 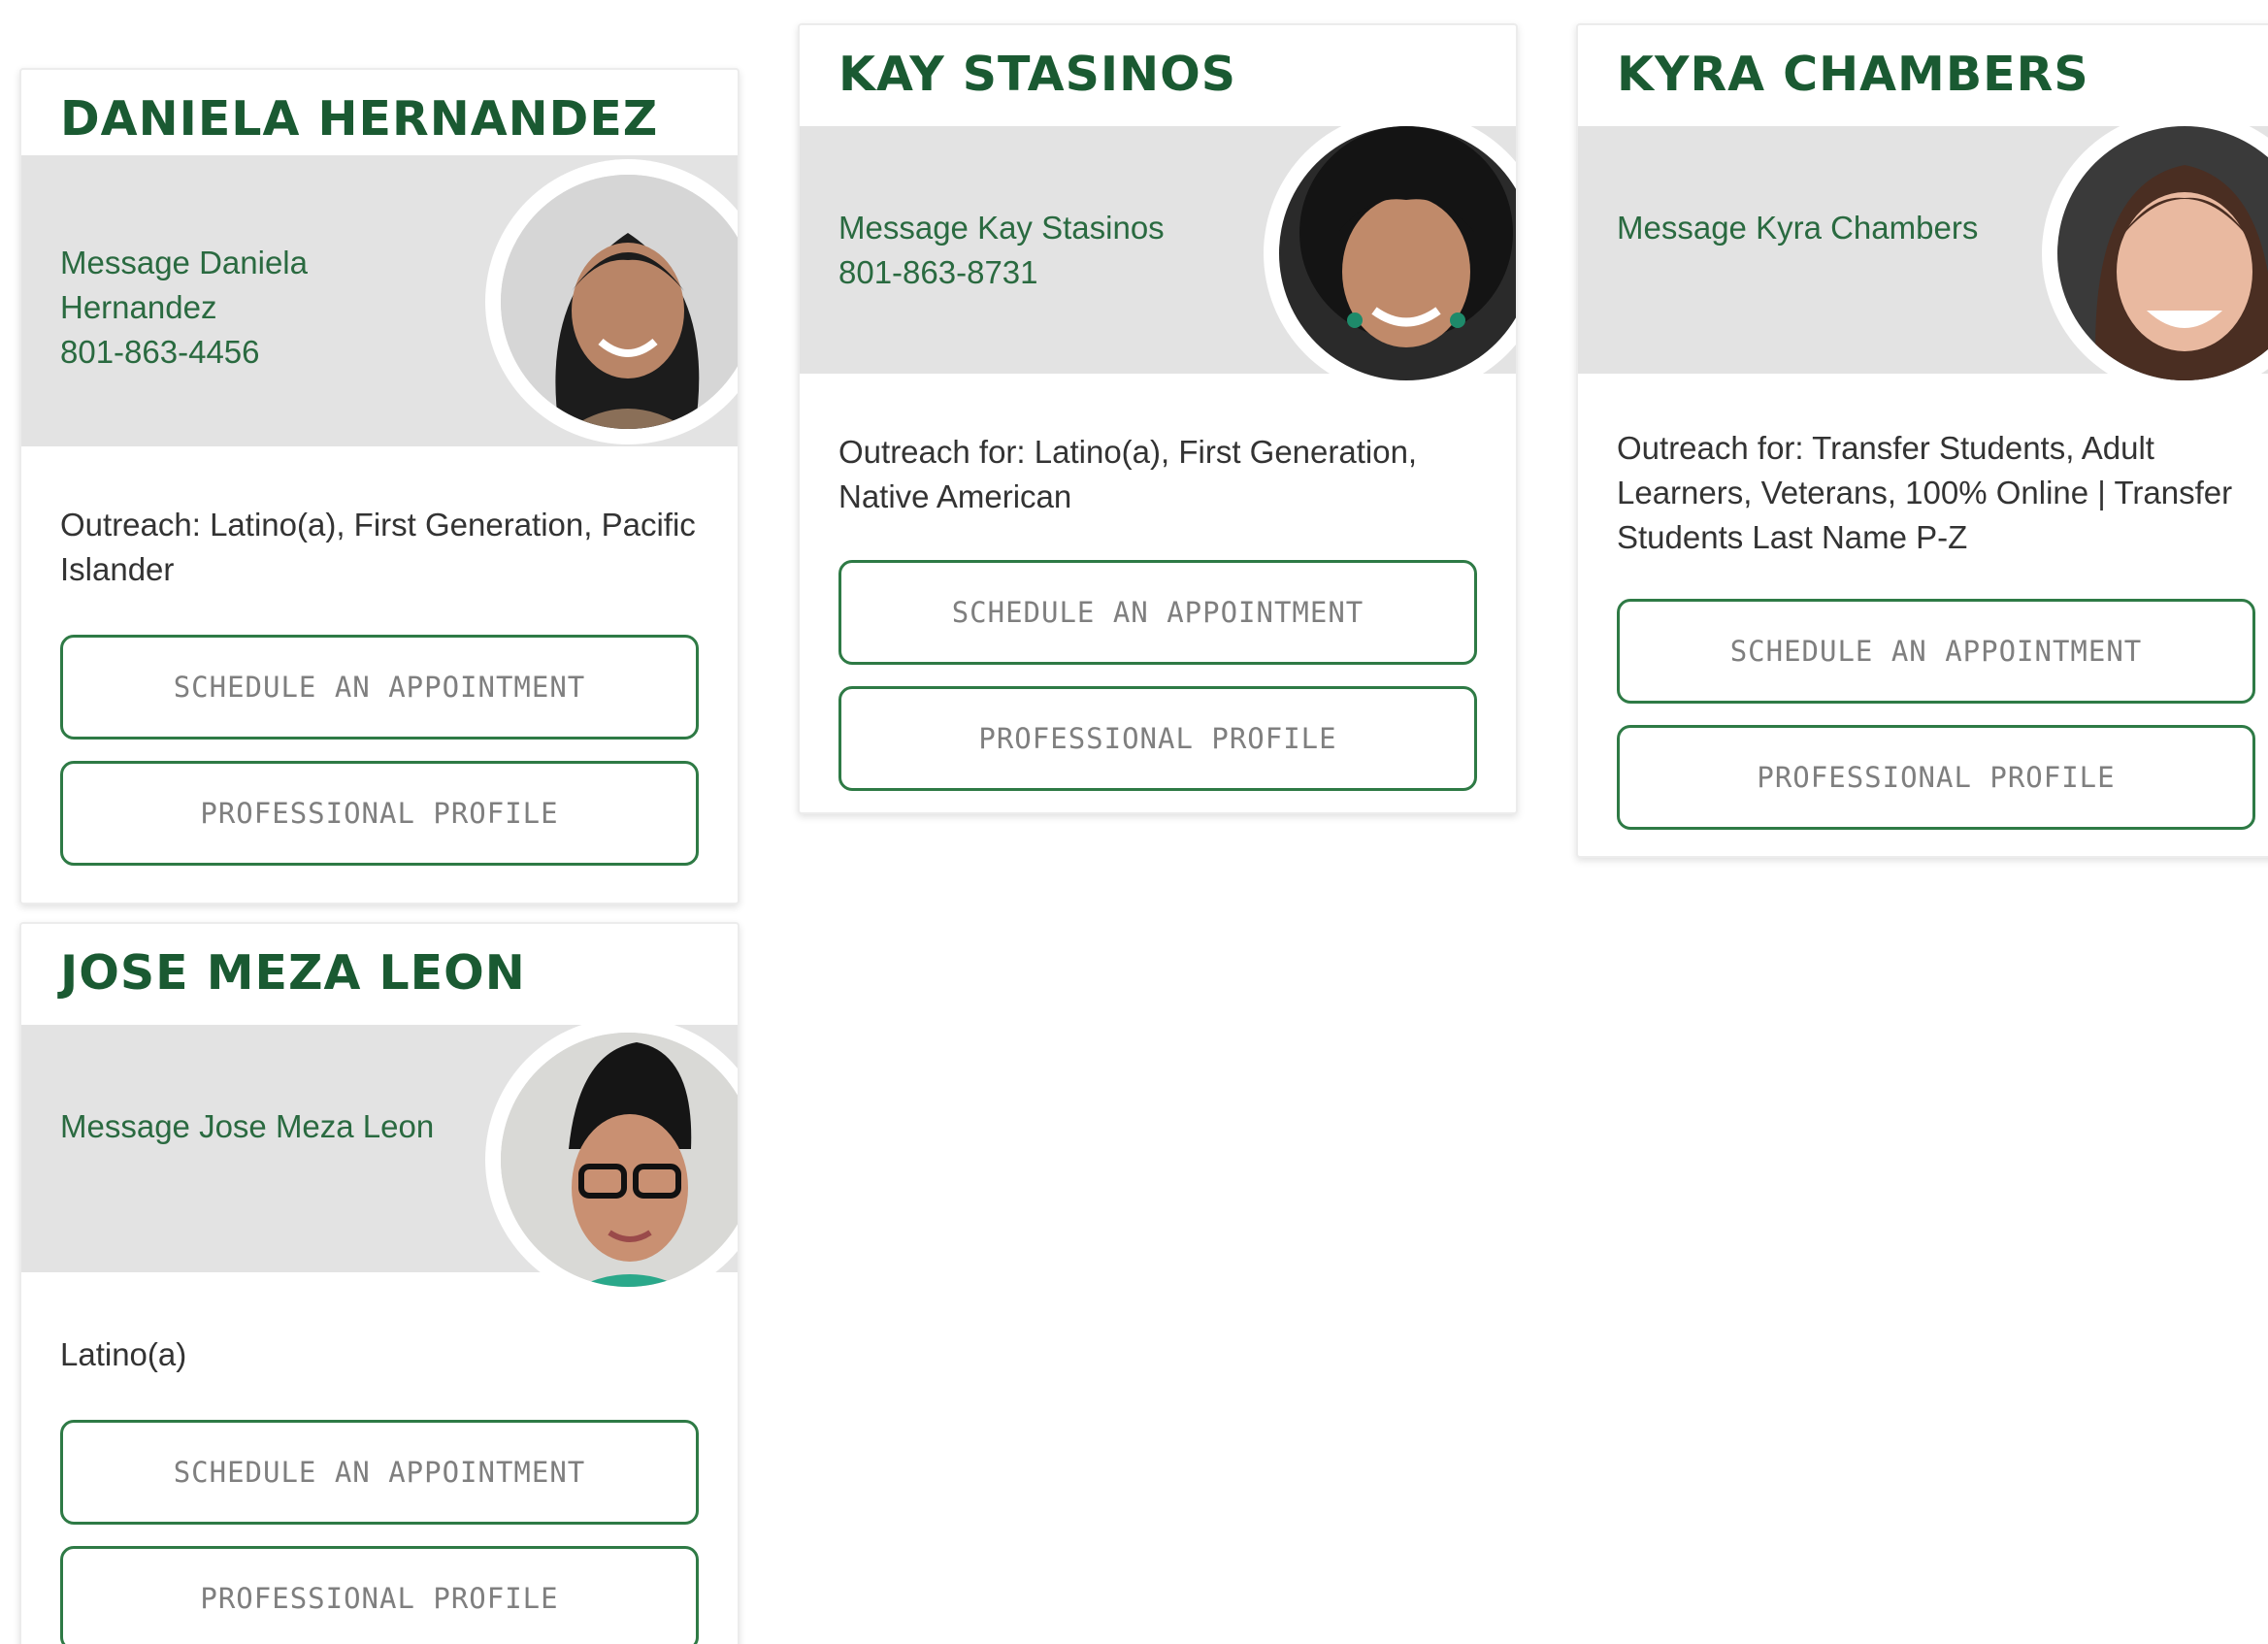 I want to click on contact-band: Message Daniela Hernandez 801-863-4456, so click(x=379, y=301).